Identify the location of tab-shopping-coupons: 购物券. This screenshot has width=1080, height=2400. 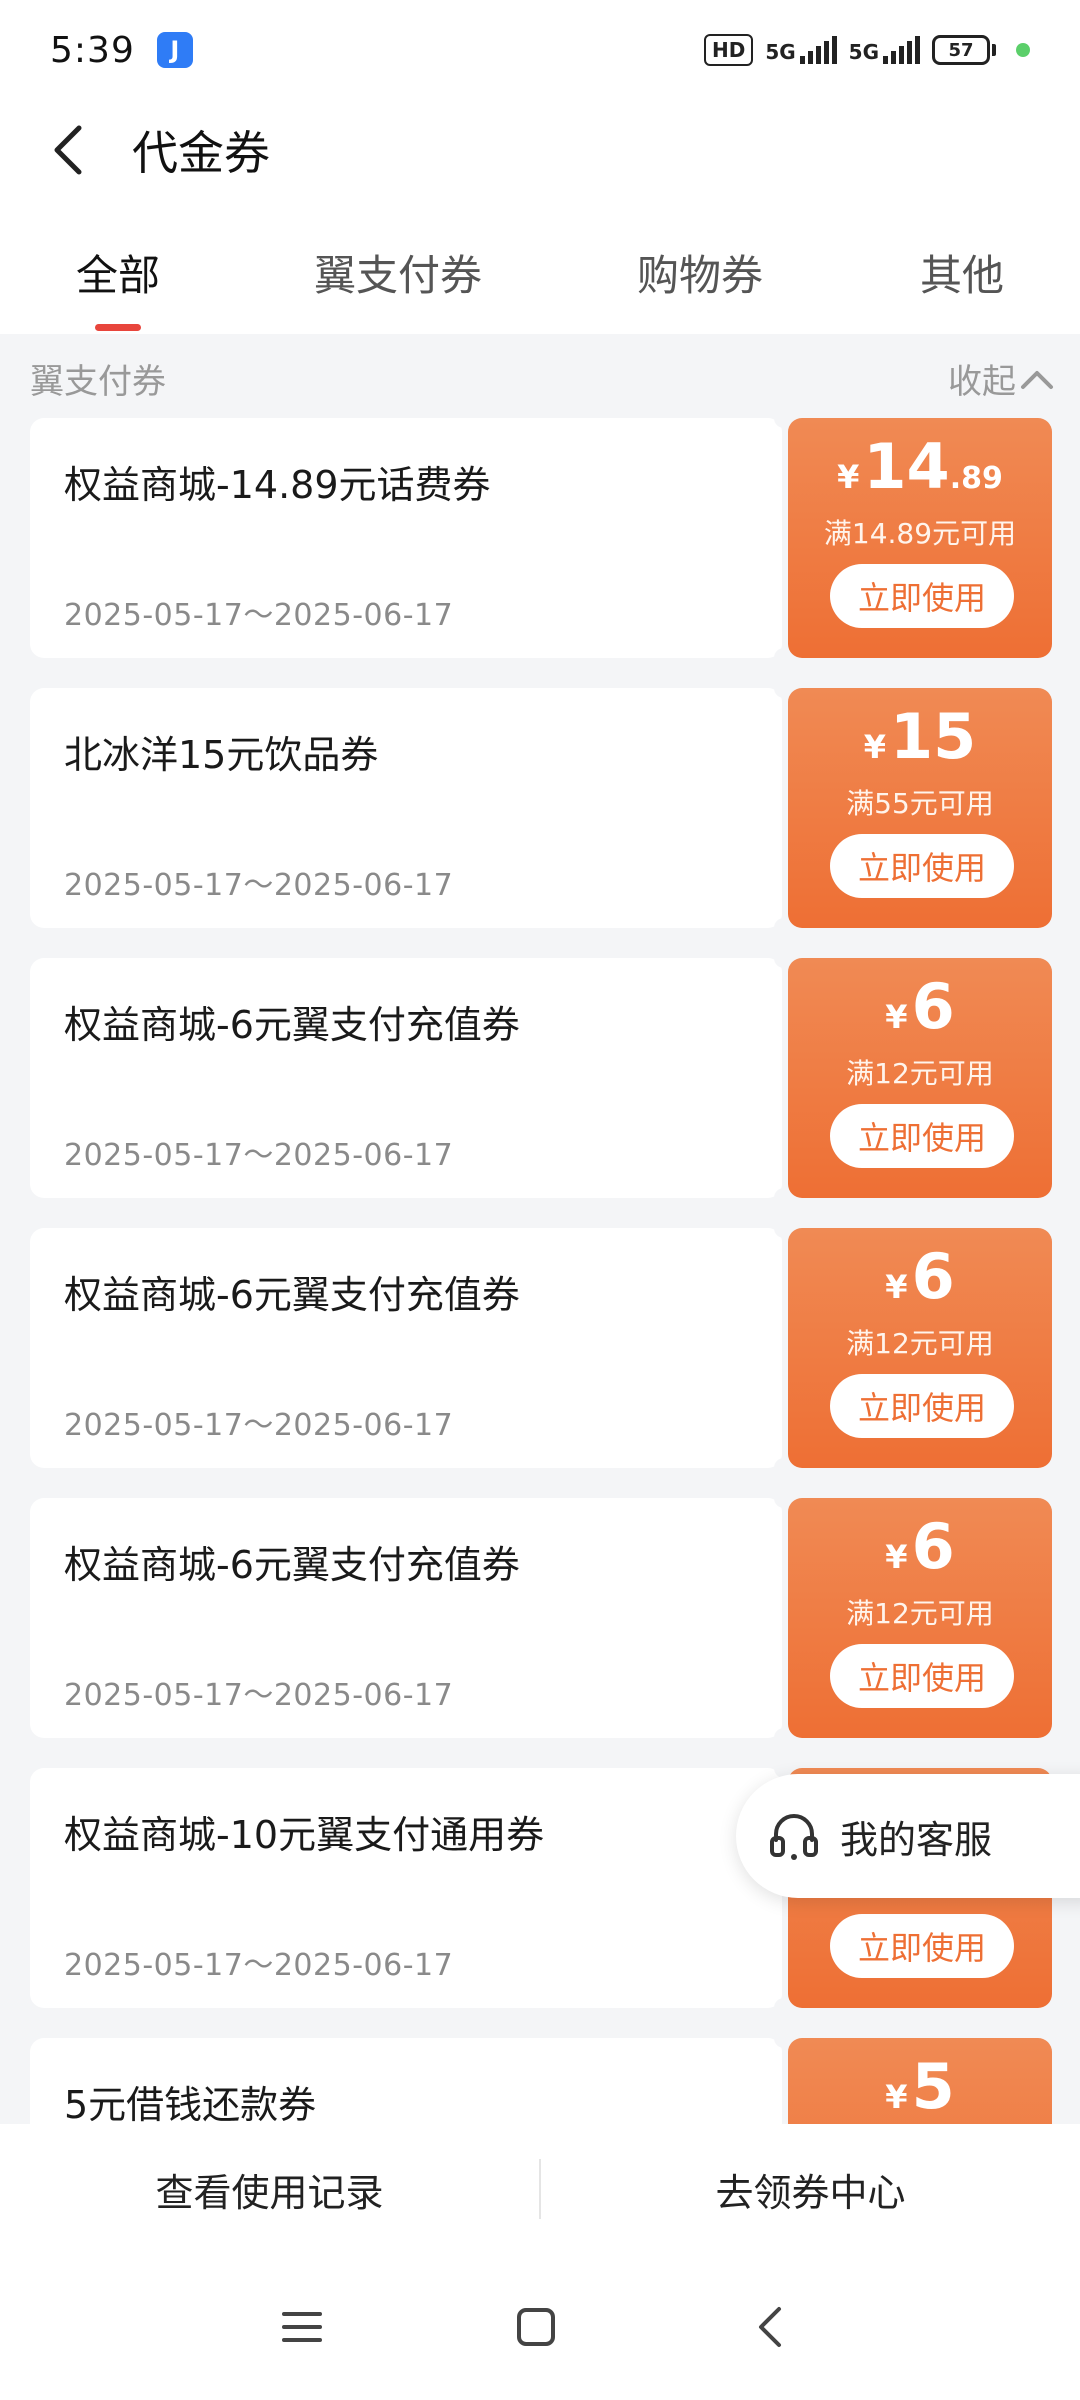
(700, 272).